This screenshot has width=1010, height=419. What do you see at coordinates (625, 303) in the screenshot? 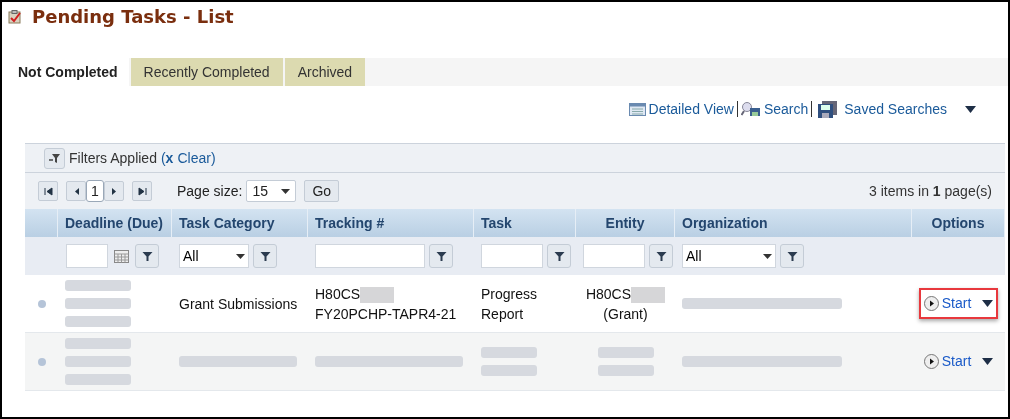
I see `cell-text: H80CS (Grant)` at bounding box center [625, 303].